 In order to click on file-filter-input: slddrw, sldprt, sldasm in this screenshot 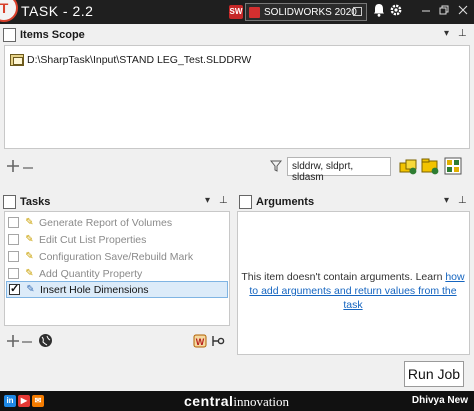, I will do `click(339, 170)`.